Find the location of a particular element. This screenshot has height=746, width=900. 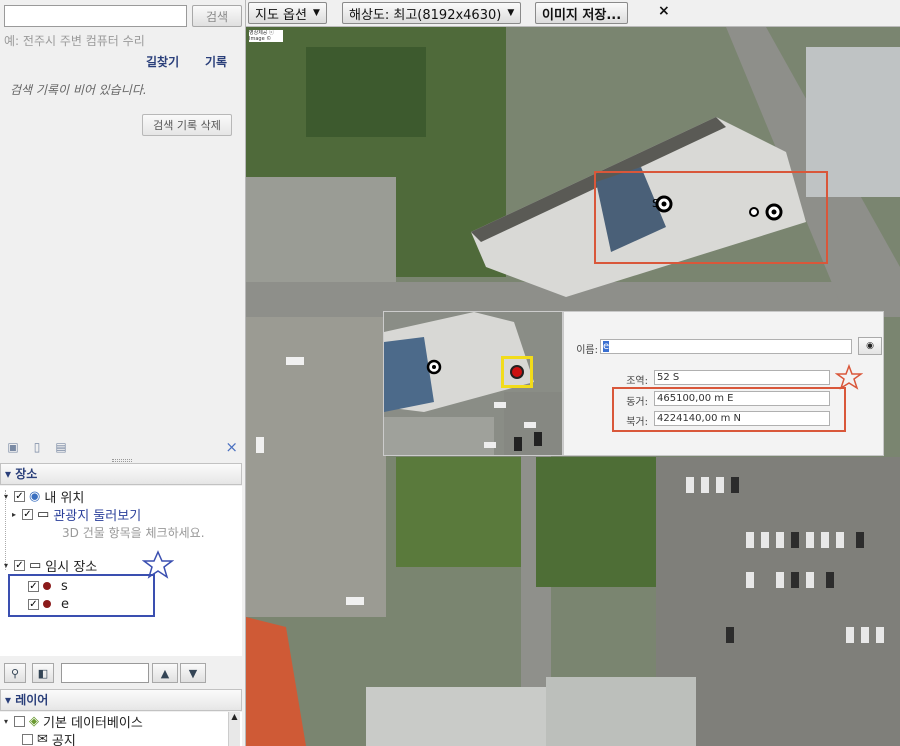

map-options-dropdown: 지도 옵션 ▼ is located at coordinates (287, 13).